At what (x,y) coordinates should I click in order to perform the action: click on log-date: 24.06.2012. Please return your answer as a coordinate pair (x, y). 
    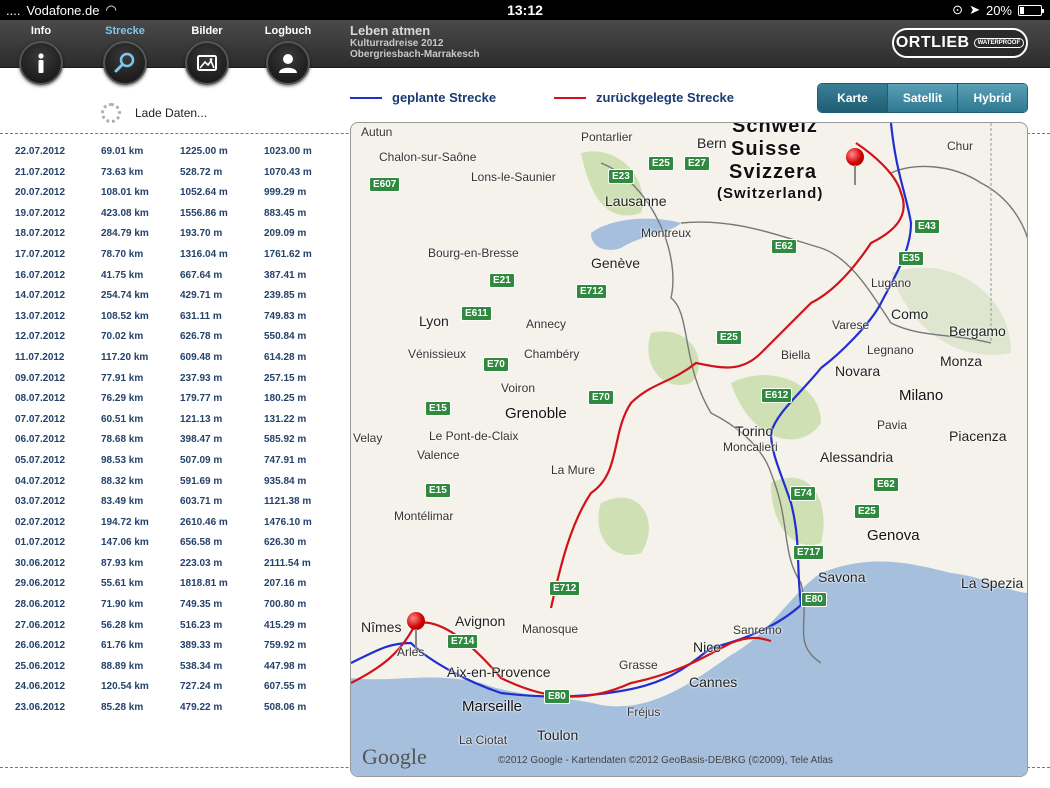
    Looking at the image, I should click on (40, 687).